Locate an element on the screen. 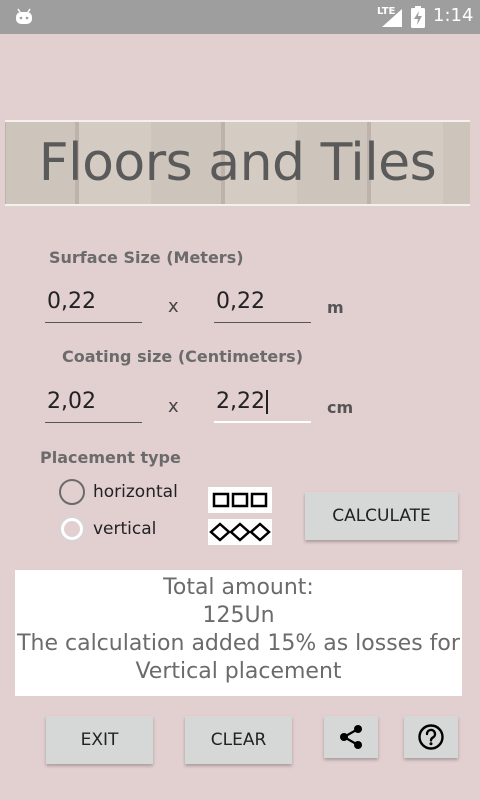 The width and height of the screenshot is (480, 800). surface-unit: m is located at coordinates (335, 307).